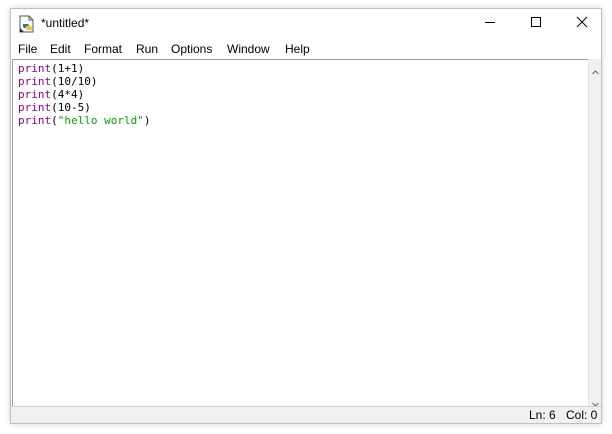  I want to click on menu-bar: File Edit Format Run Options Window Help, so click(306, 49).